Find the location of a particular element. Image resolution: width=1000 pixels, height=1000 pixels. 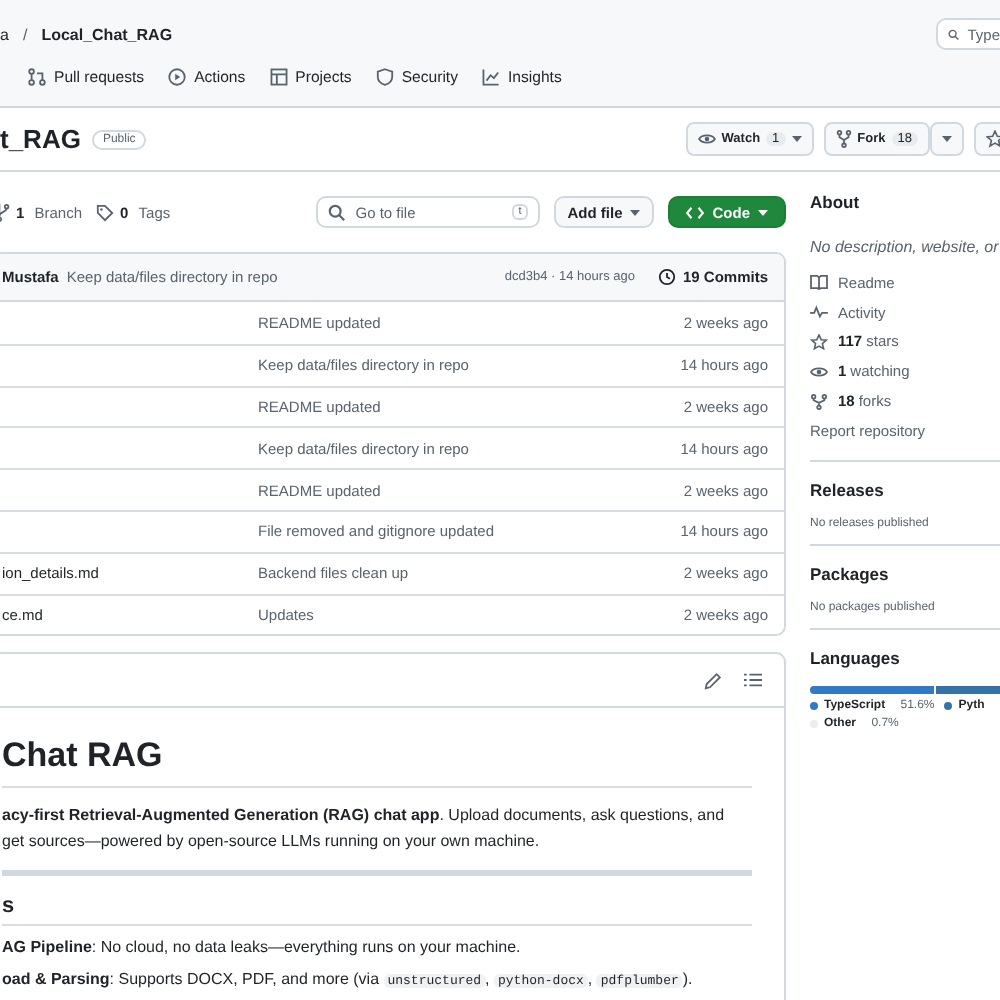

breadcrumb-owner: a is located at coordinates (4, 34).